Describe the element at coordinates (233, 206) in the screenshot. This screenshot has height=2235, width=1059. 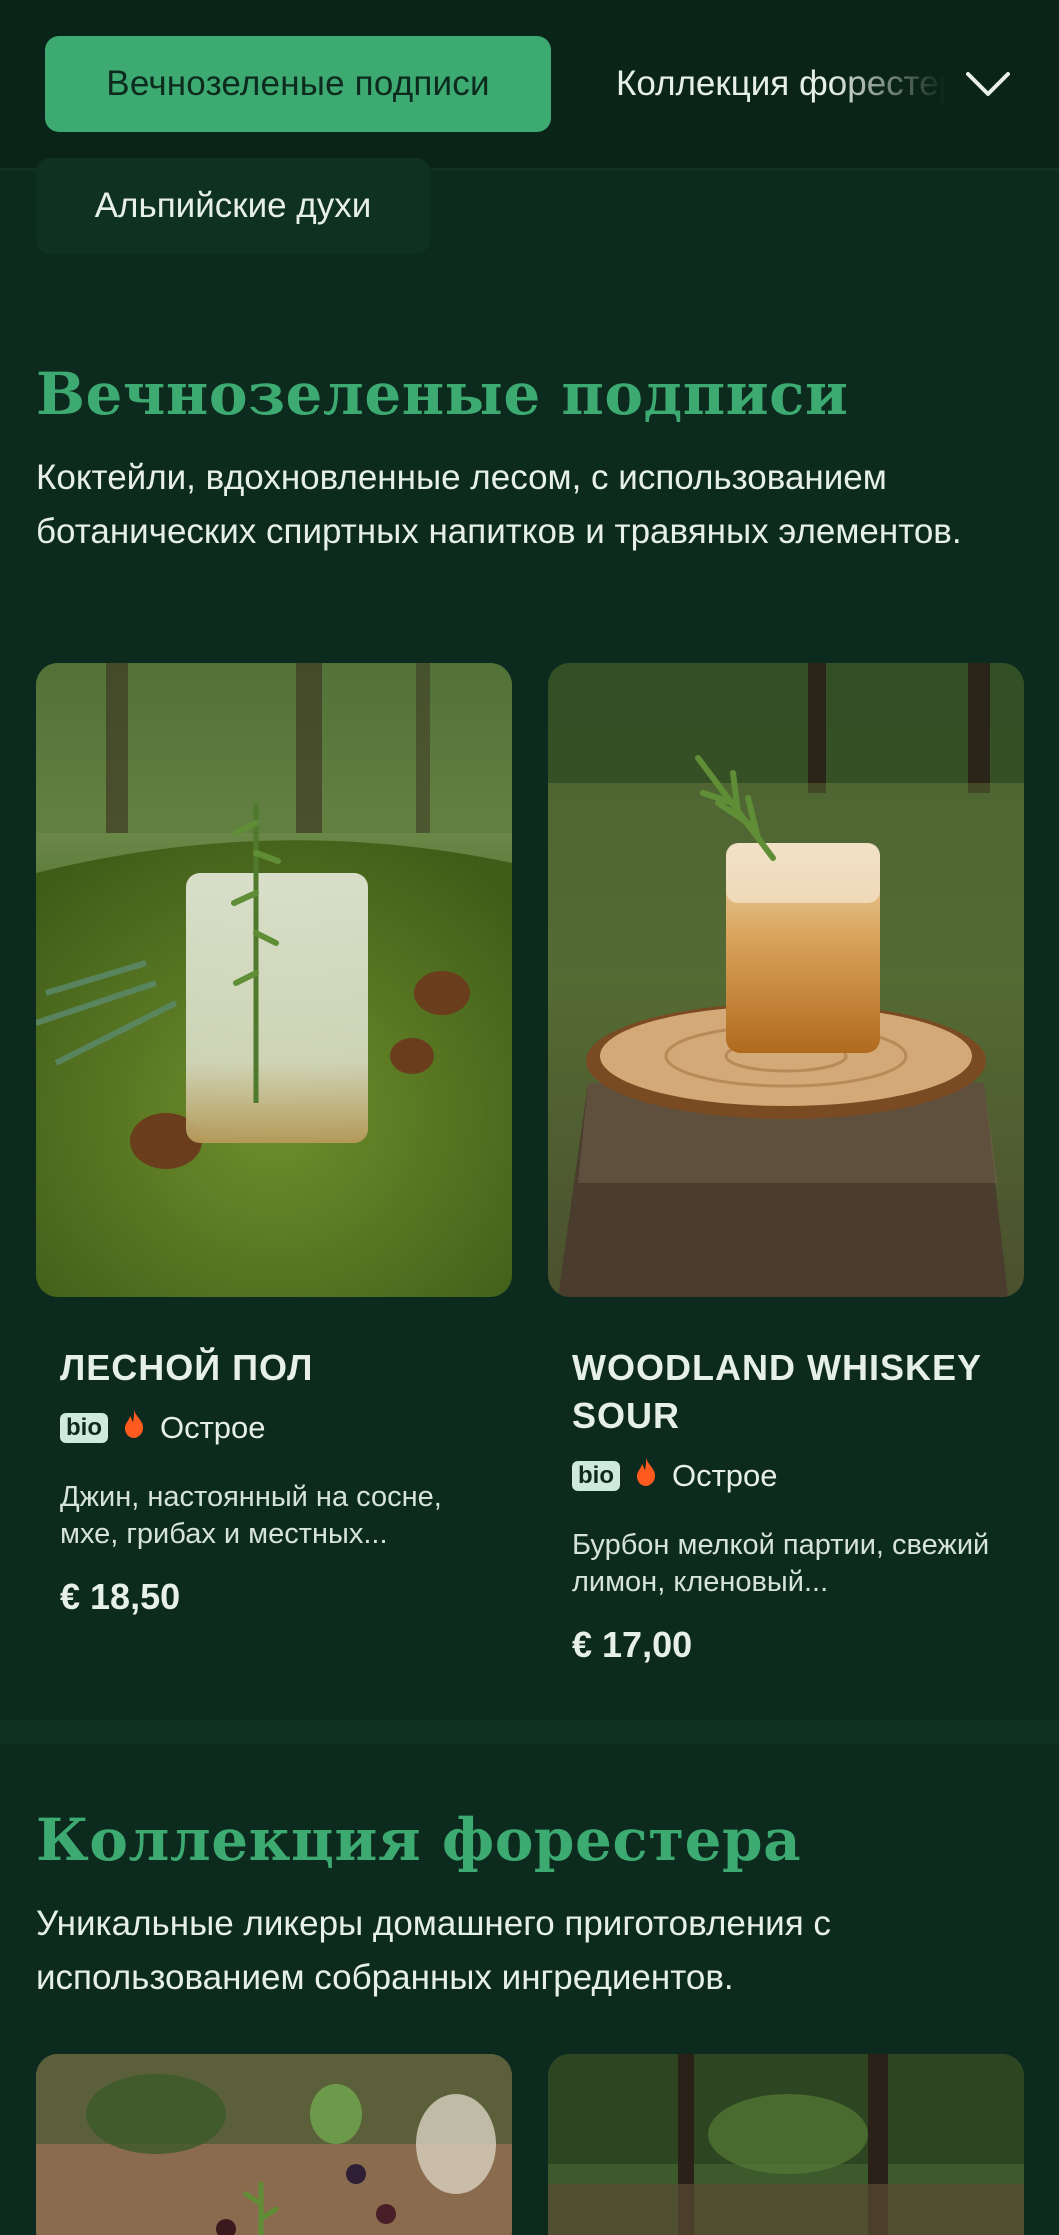
I see `category-chip-alpine: Альпийские духи` at that location.